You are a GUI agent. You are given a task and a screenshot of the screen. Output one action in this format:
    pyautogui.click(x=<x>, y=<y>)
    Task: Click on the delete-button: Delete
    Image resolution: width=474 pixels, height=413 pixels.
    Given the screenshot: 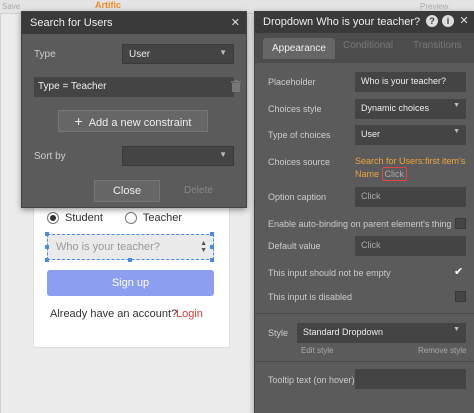 What is the action you would take?
    pyautogui.click(x=198, y=190)
    